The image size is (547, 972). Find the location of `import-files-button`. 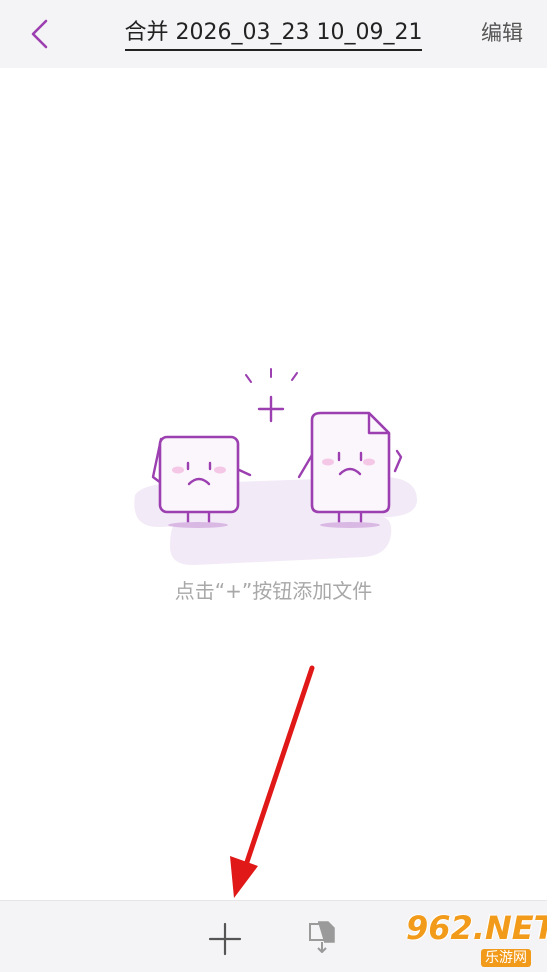

import-files-button is located at coordinates (322, 937).